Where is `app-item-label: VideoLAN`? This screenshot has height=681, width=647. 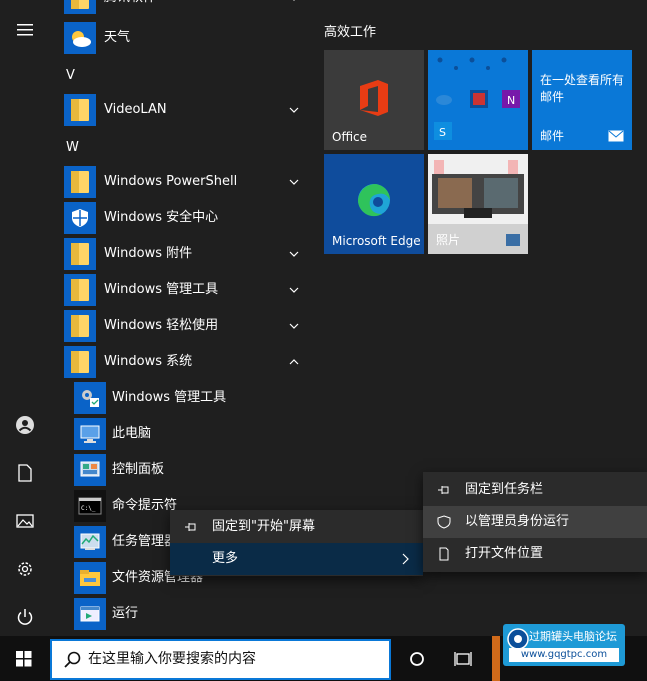
app-item-label: VideoLAN is located at coordinates (135, 109).